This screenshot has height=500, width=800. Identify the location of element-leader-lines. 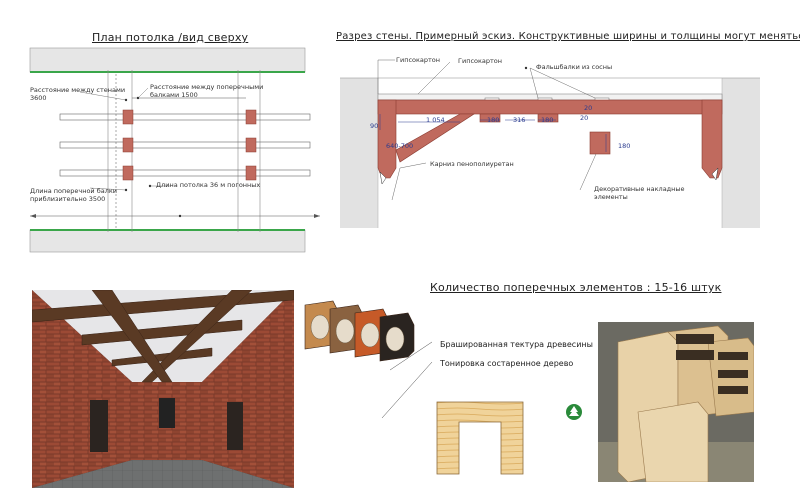
(407, 380).